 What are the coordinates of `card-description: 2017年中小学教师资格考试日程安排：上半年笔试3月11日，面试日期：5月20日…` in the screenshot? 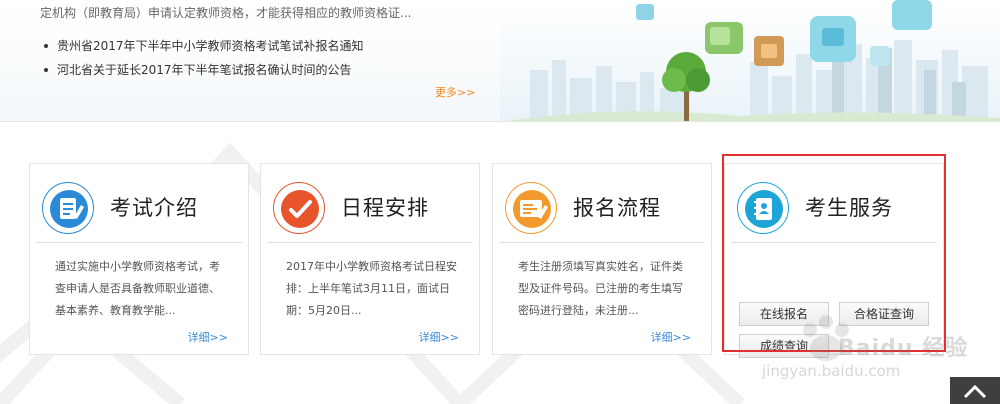 It's located at (371, 288).